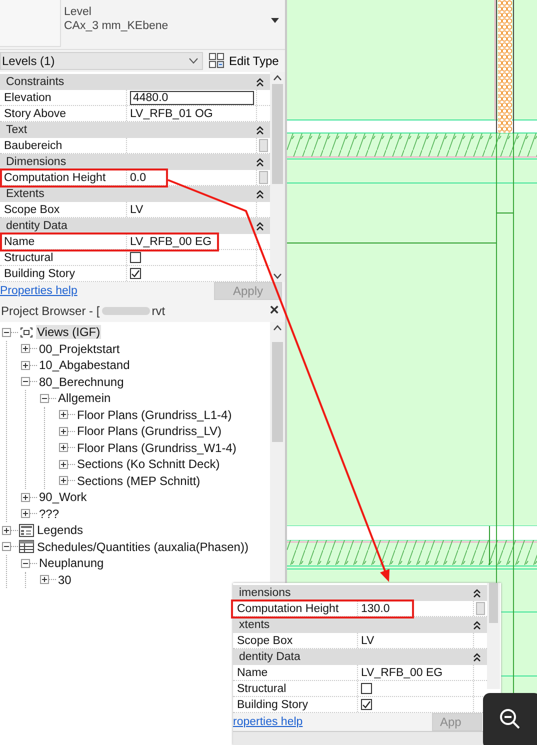  What do you see at coordinates (148, 464) in the screenshot?
I see `tree-item: Sections (Ko Schnitt Deck)` at bounding box center [148, 464].